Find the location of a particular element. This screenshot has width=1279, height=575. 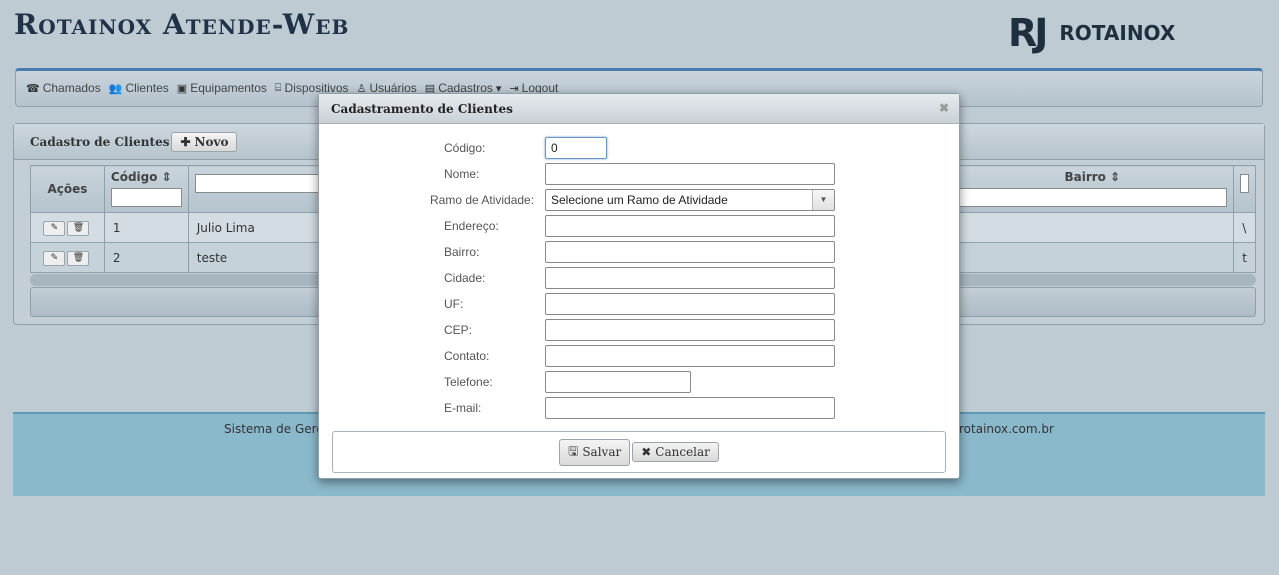

form-row-cidade: Cidade: is located at coordinates (639, 278).